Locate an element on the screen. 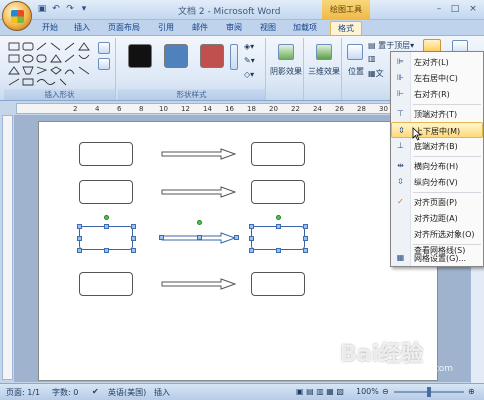  tab-review: 审阅 is located at coordinates (234, 28).